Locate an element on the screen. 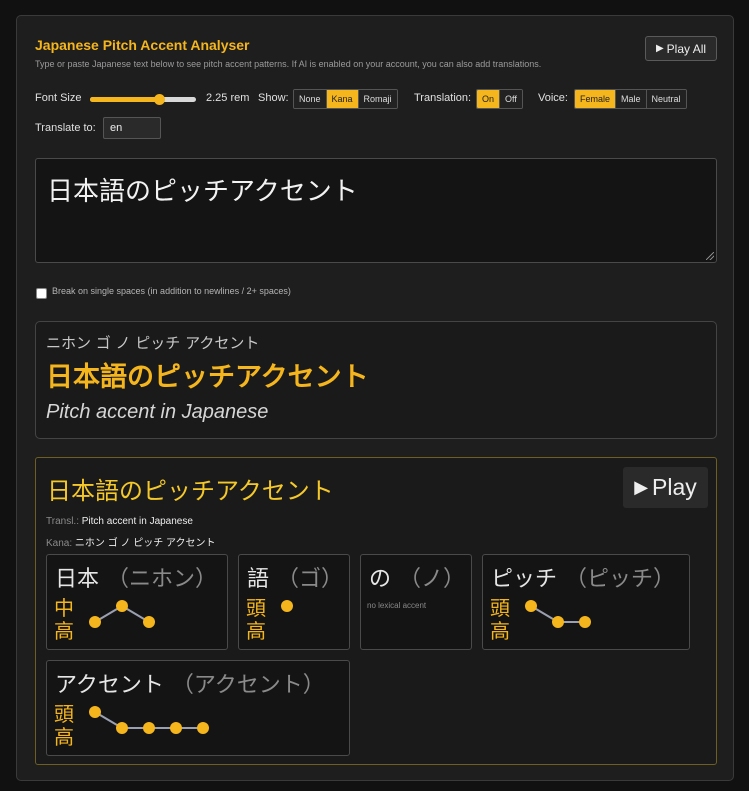 The image size is (749, 791). show-option-romaji: Romaji is located at coordinates (377, 99).